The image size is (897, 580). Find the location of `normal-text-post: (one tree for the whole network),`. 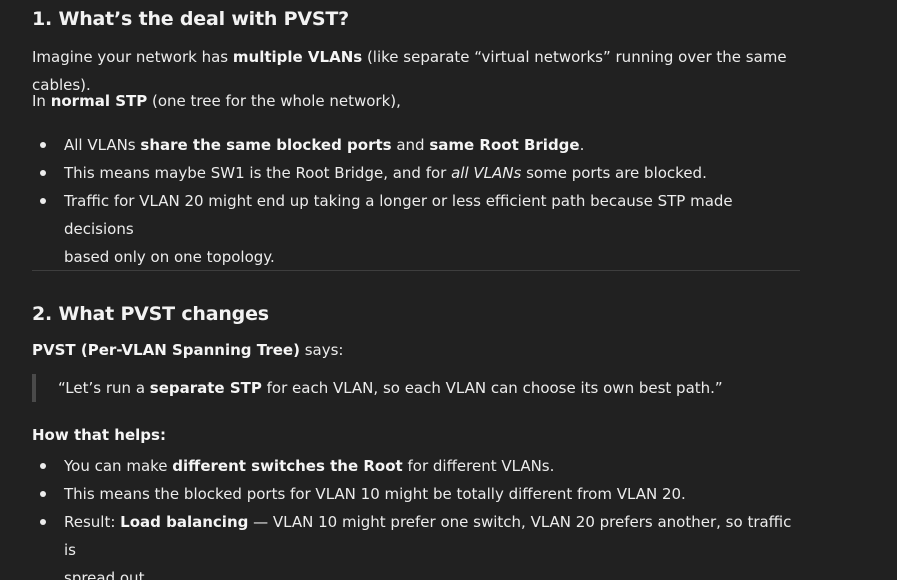

normal-text-post: (one tree for the whole network), is located at coordinates (274, 101).